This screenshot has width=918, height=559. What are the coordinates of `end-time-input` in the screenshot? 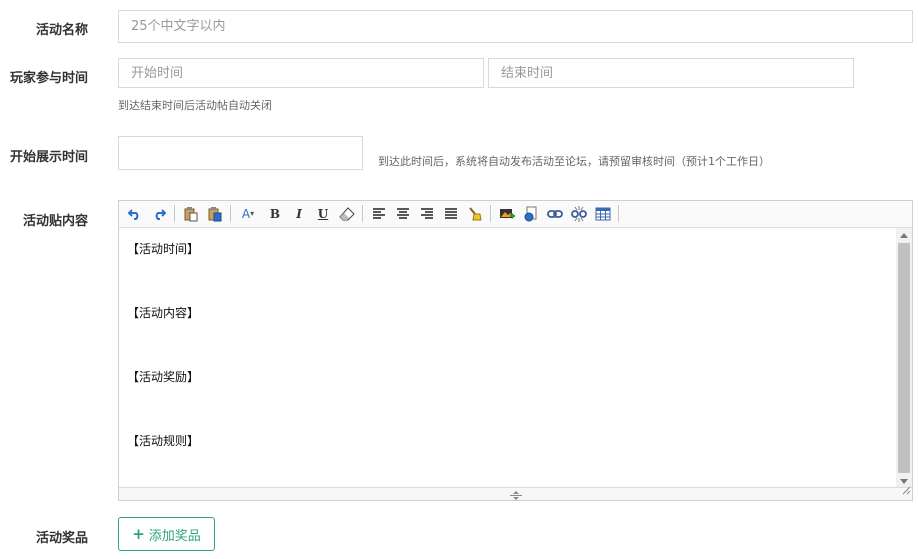 It's located at (671, 73).